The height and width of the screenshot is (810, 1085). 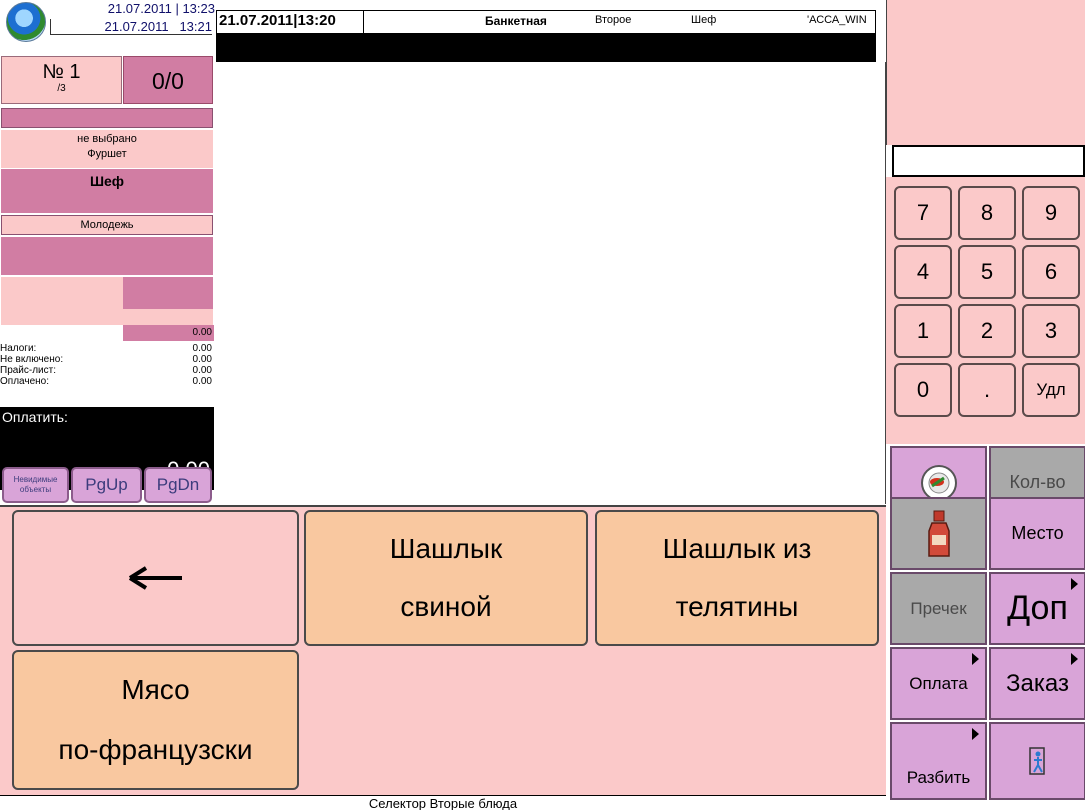 I want to click on logo-icon, so click(x=26, y=22).